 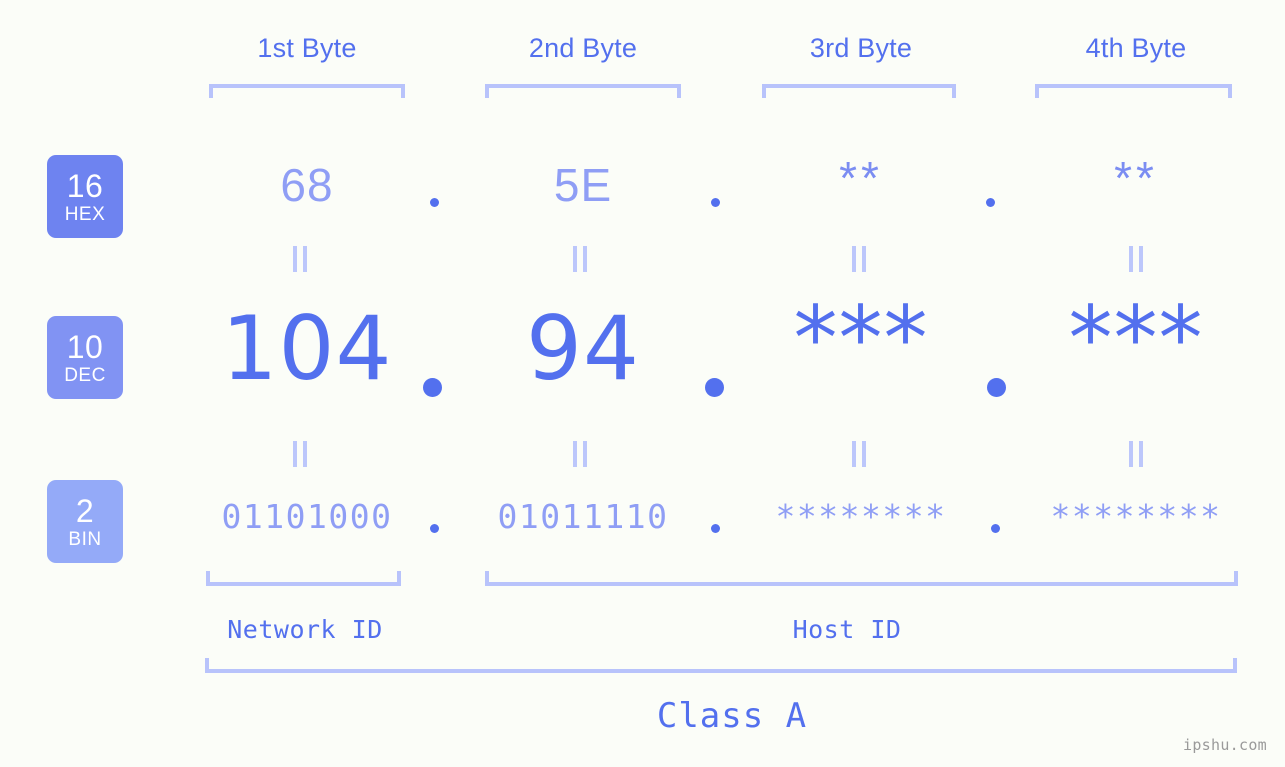 I want to click on hex-value-byte-4: **, so click(x=1136, y=178).